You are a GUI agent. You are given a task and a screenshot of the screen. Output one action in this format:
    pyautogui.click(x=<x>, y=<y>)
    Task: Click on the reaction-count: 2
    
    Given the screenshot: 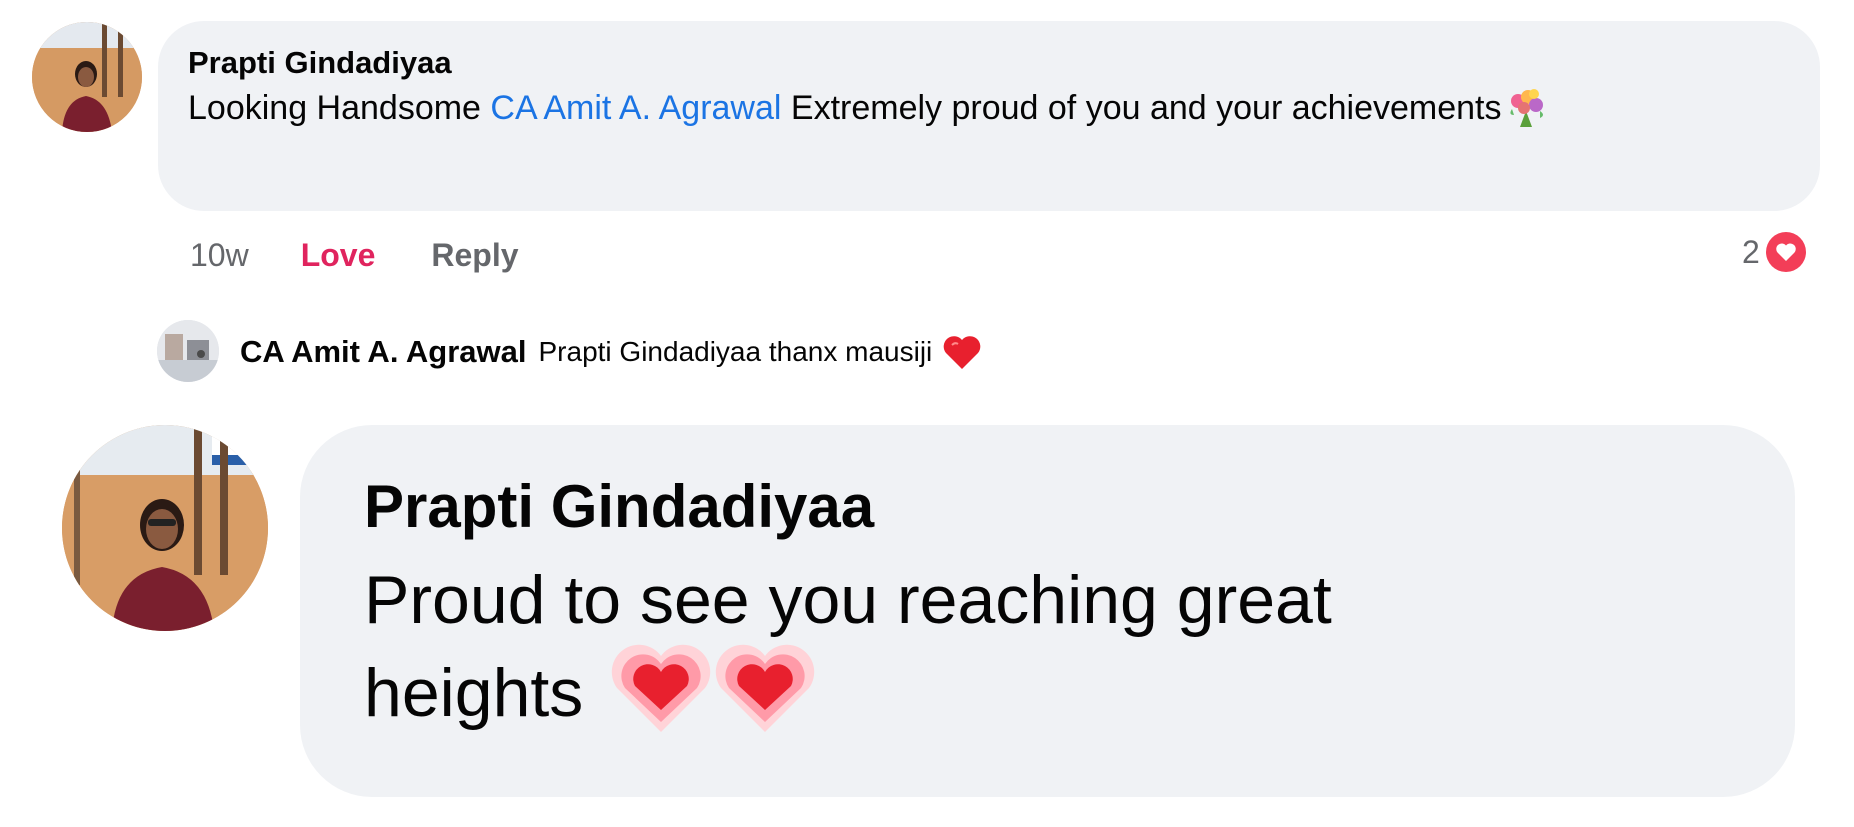 What is the action you would take?
    pyautogui.click(x=1751, y=251)
    